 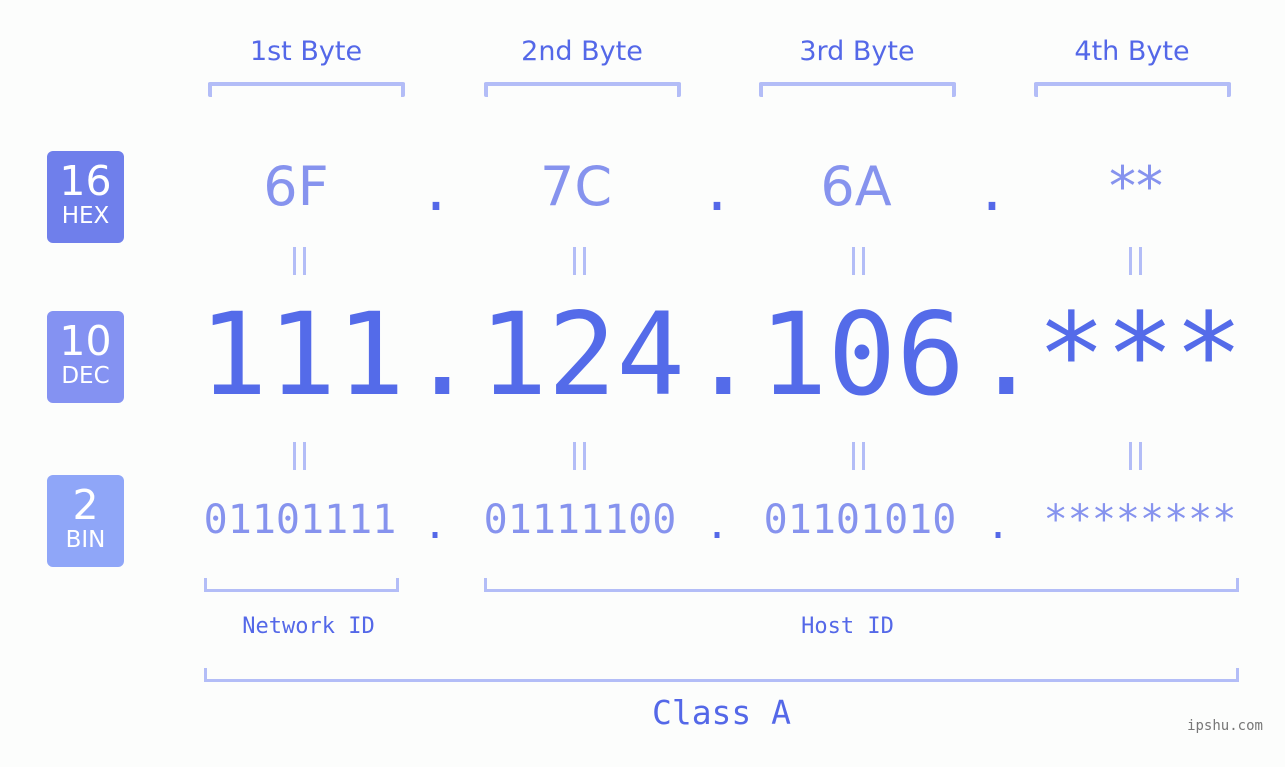 What do you see at coordinates (1225, 726) in the screenshot?
I see `watermark: ipshu.com` at bounding box center [1225, 726].